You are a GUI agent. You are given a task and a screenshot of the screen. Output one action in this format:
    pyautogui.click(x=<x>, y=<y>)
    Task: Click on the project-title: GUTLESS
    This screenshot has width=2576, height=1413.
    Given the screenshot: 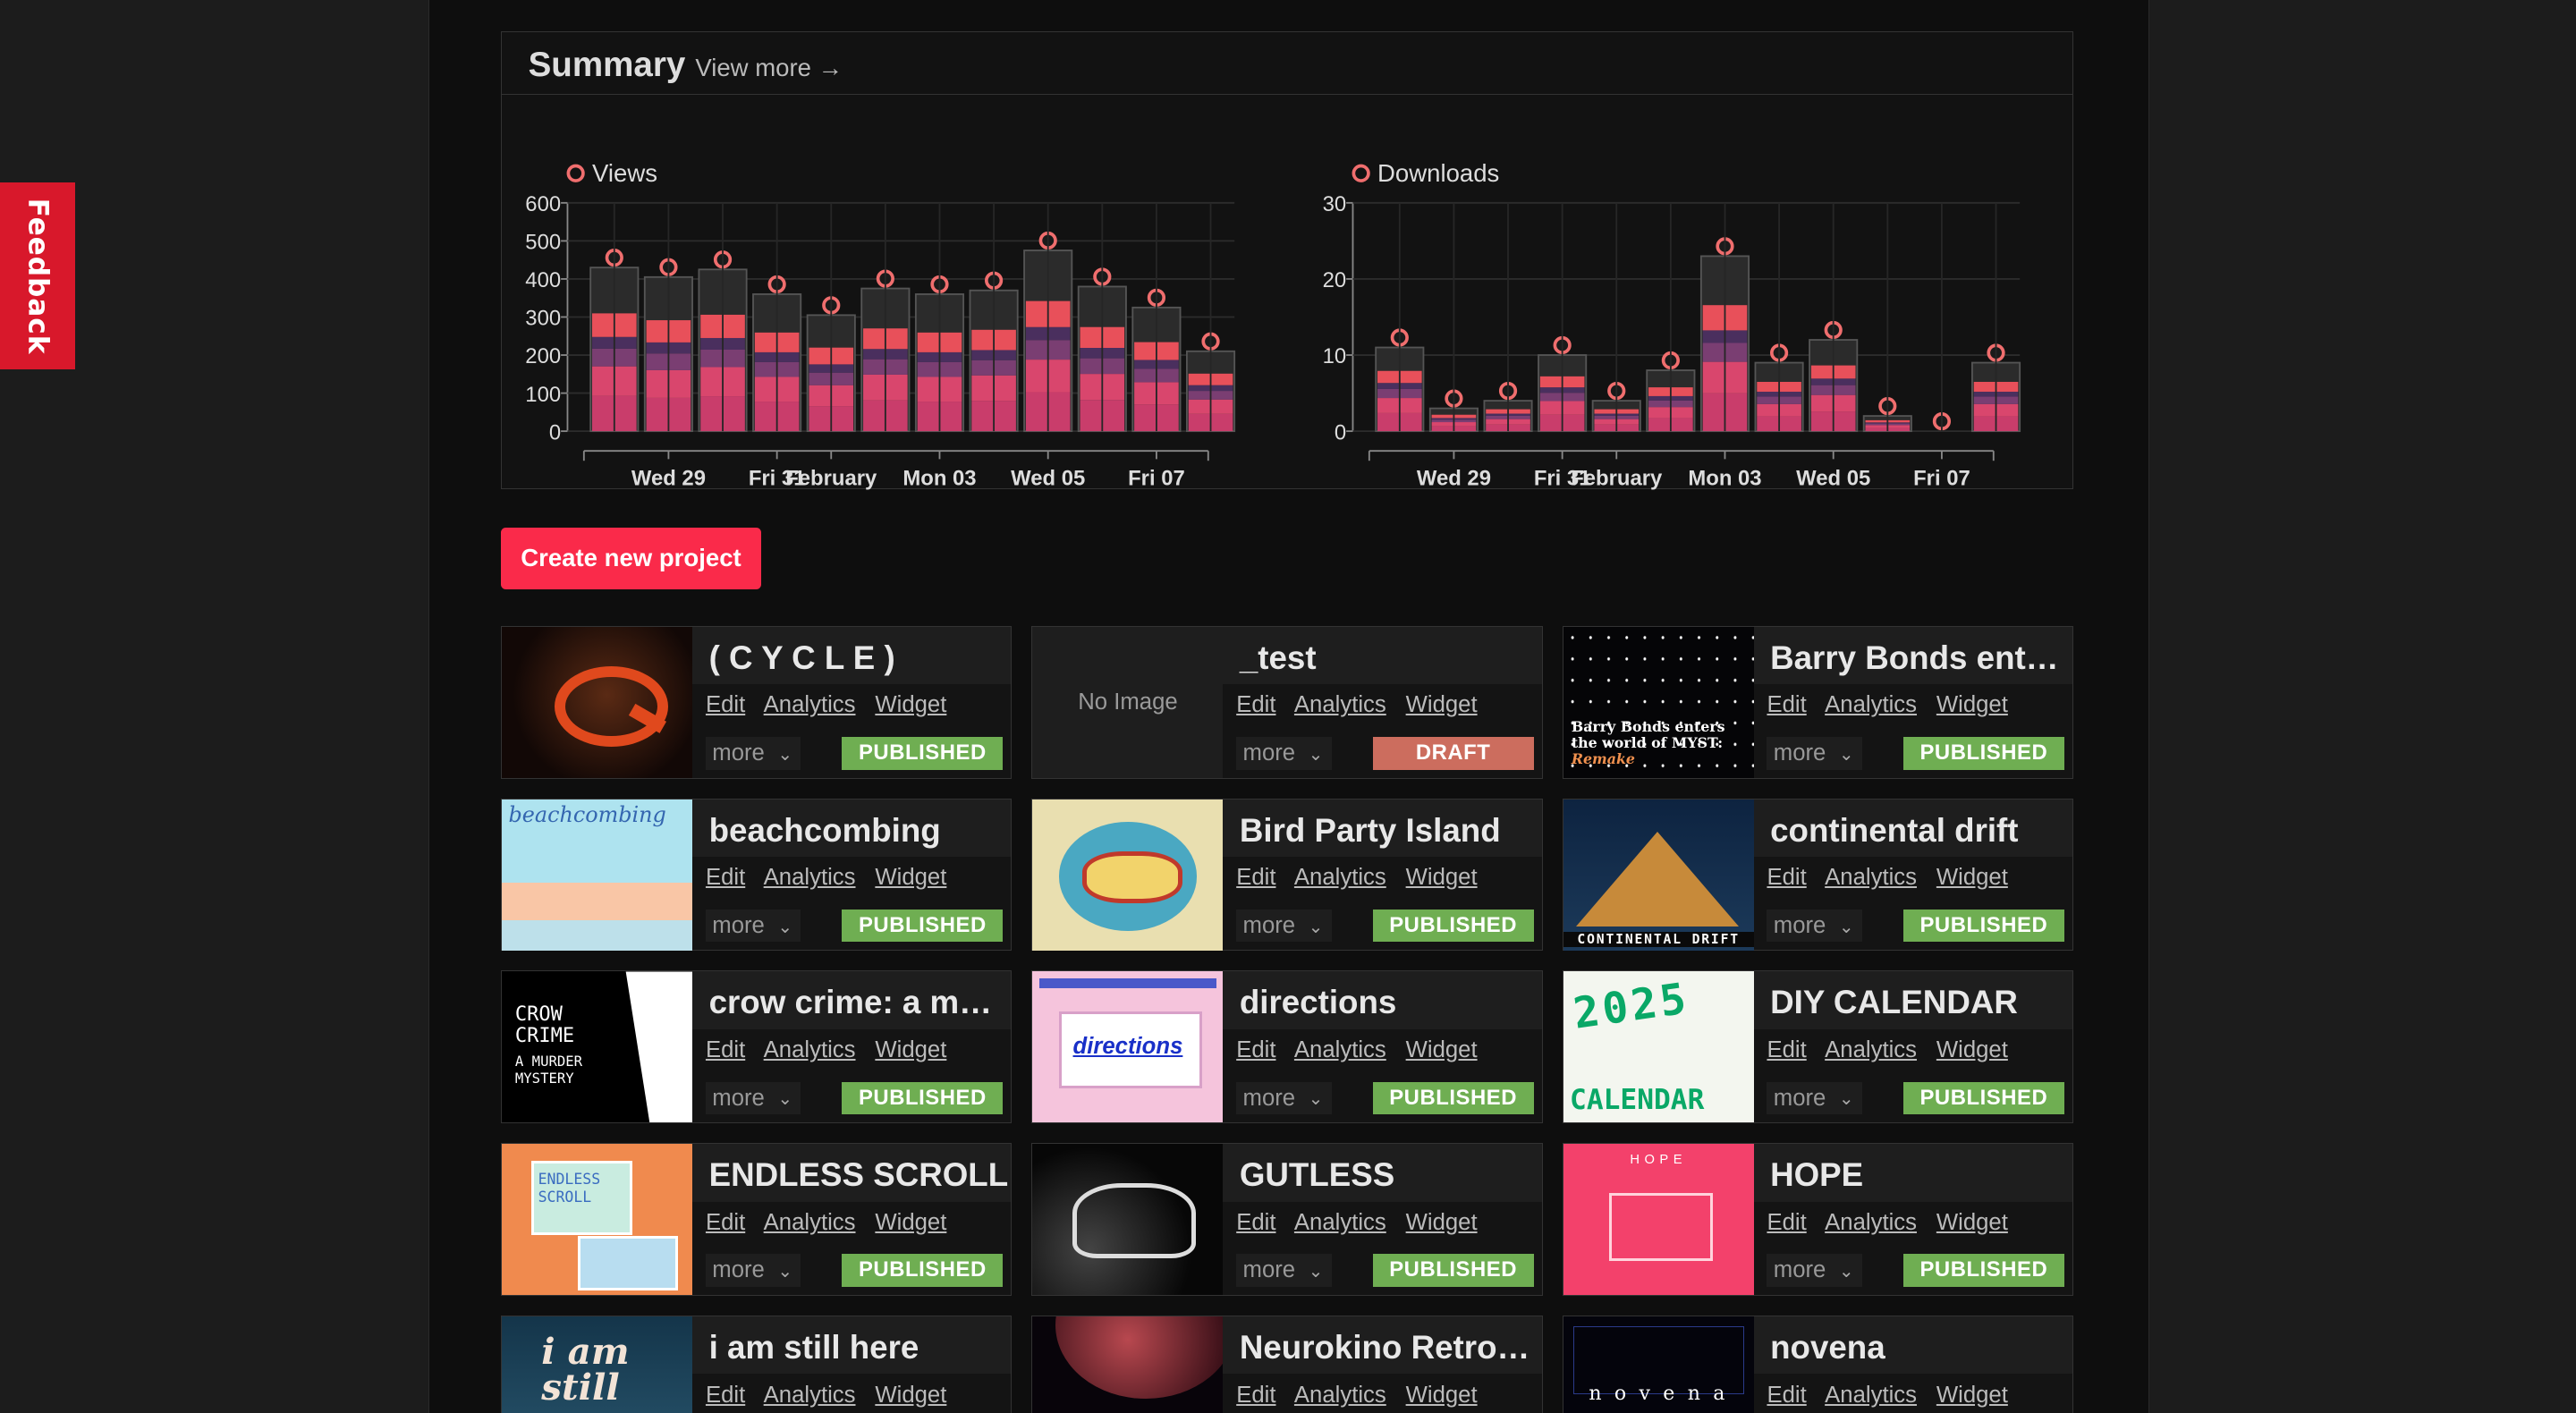 What is the action you would take?
    pyautogui.click(x=1382, y=1173)
    